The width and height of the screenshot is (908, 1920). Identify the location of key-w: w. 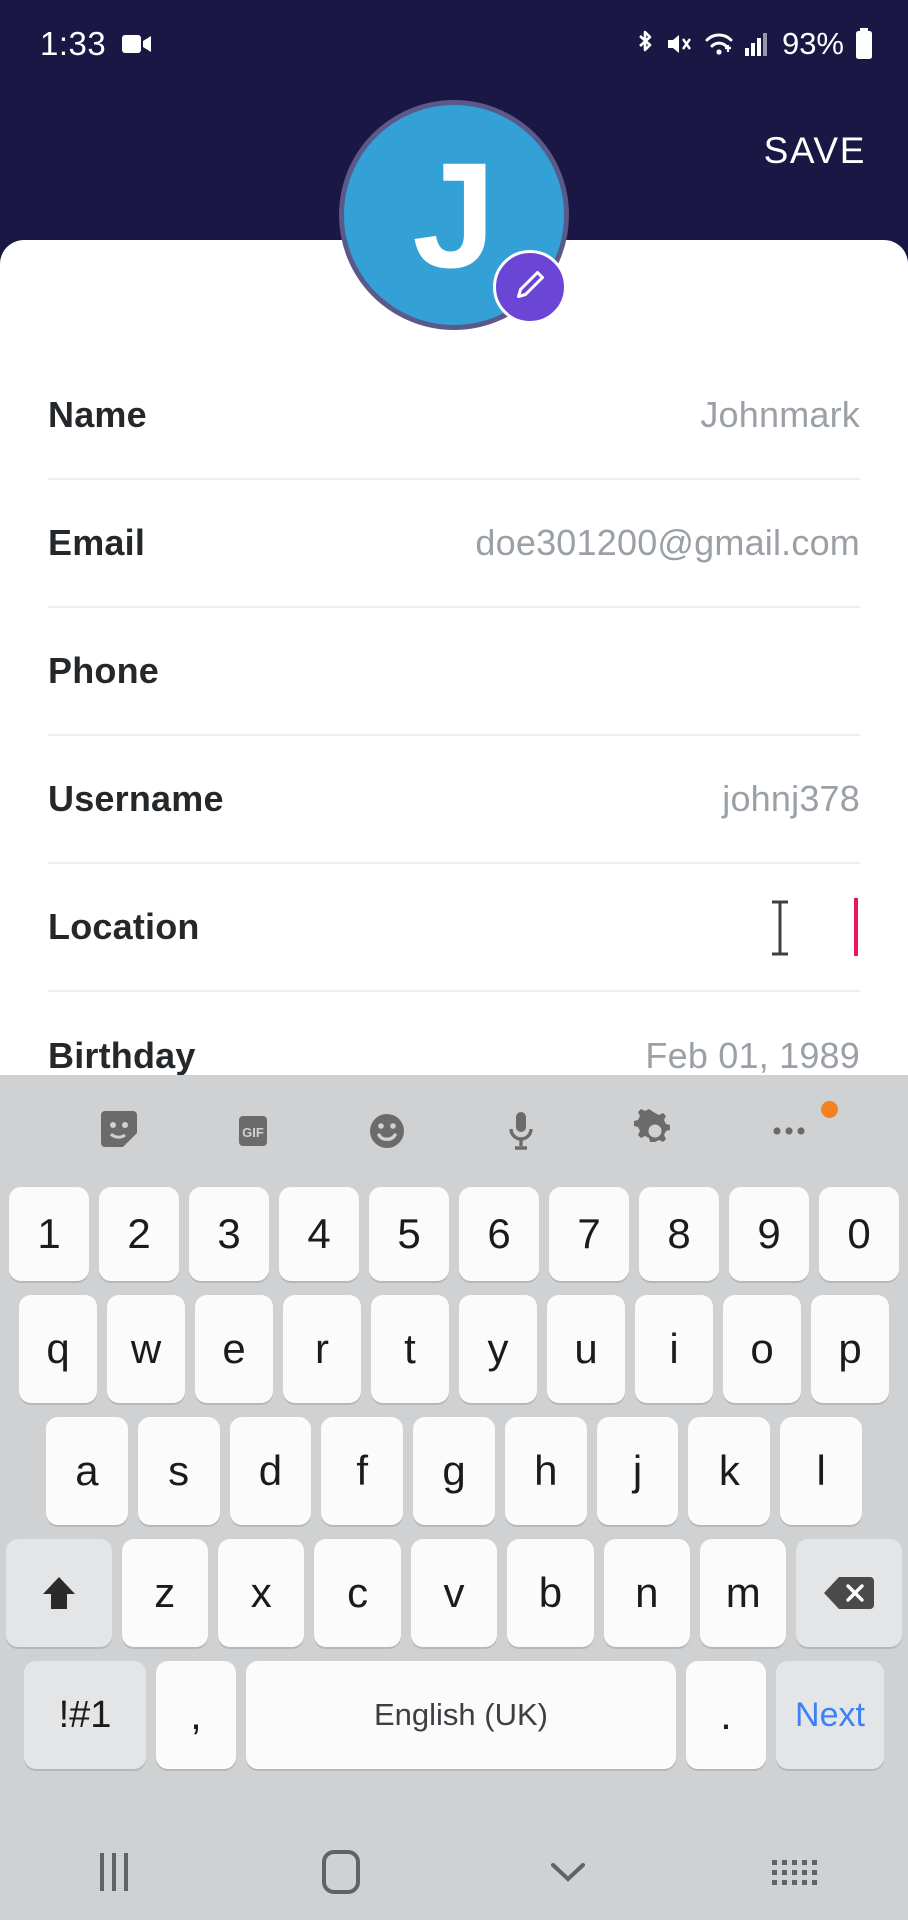
(146, 1349).